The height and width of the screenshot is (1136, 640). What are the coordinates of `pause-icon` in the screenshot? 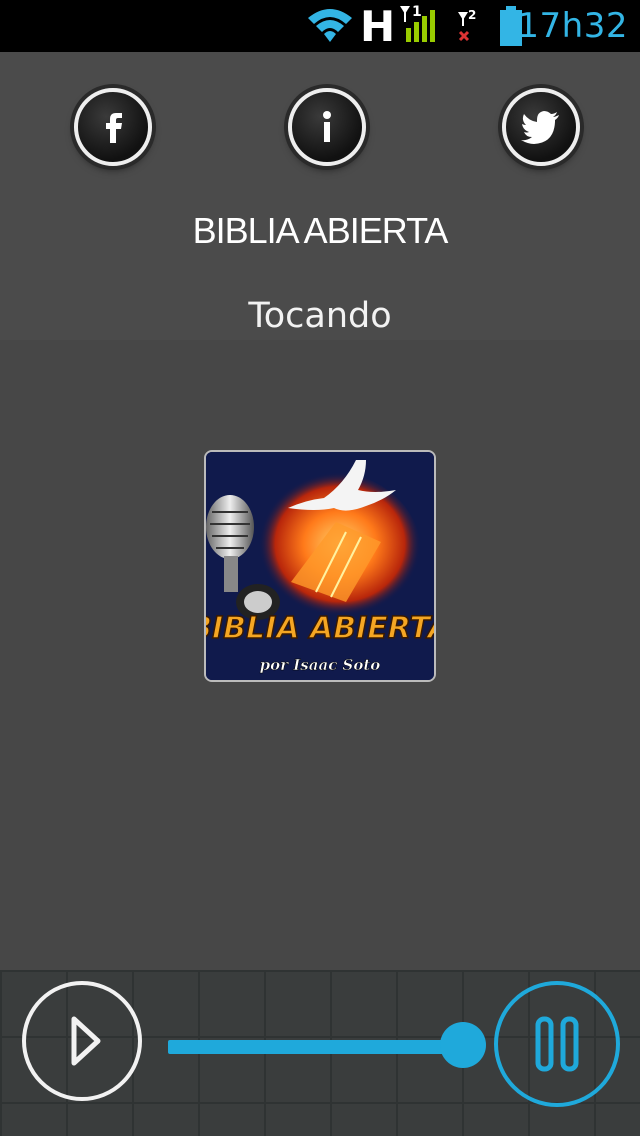 It's located at (557, 1044).